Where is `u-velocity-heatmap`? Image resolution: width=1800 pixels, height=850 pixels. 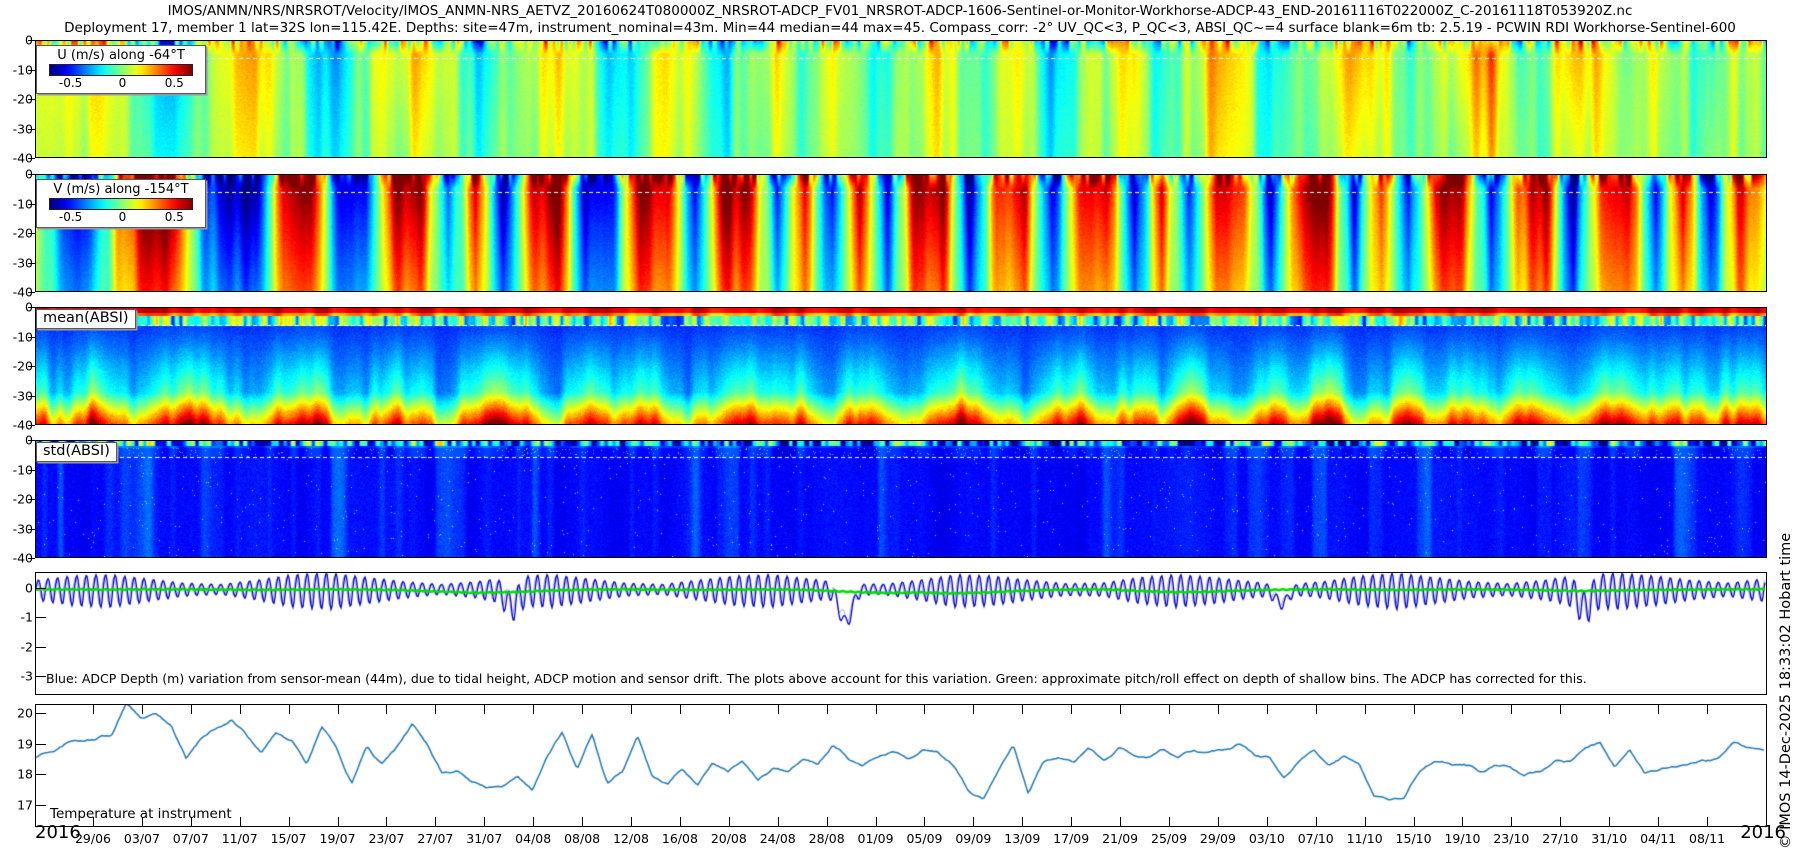 u-velocity-heatmap is located at coordinates (901, 99).